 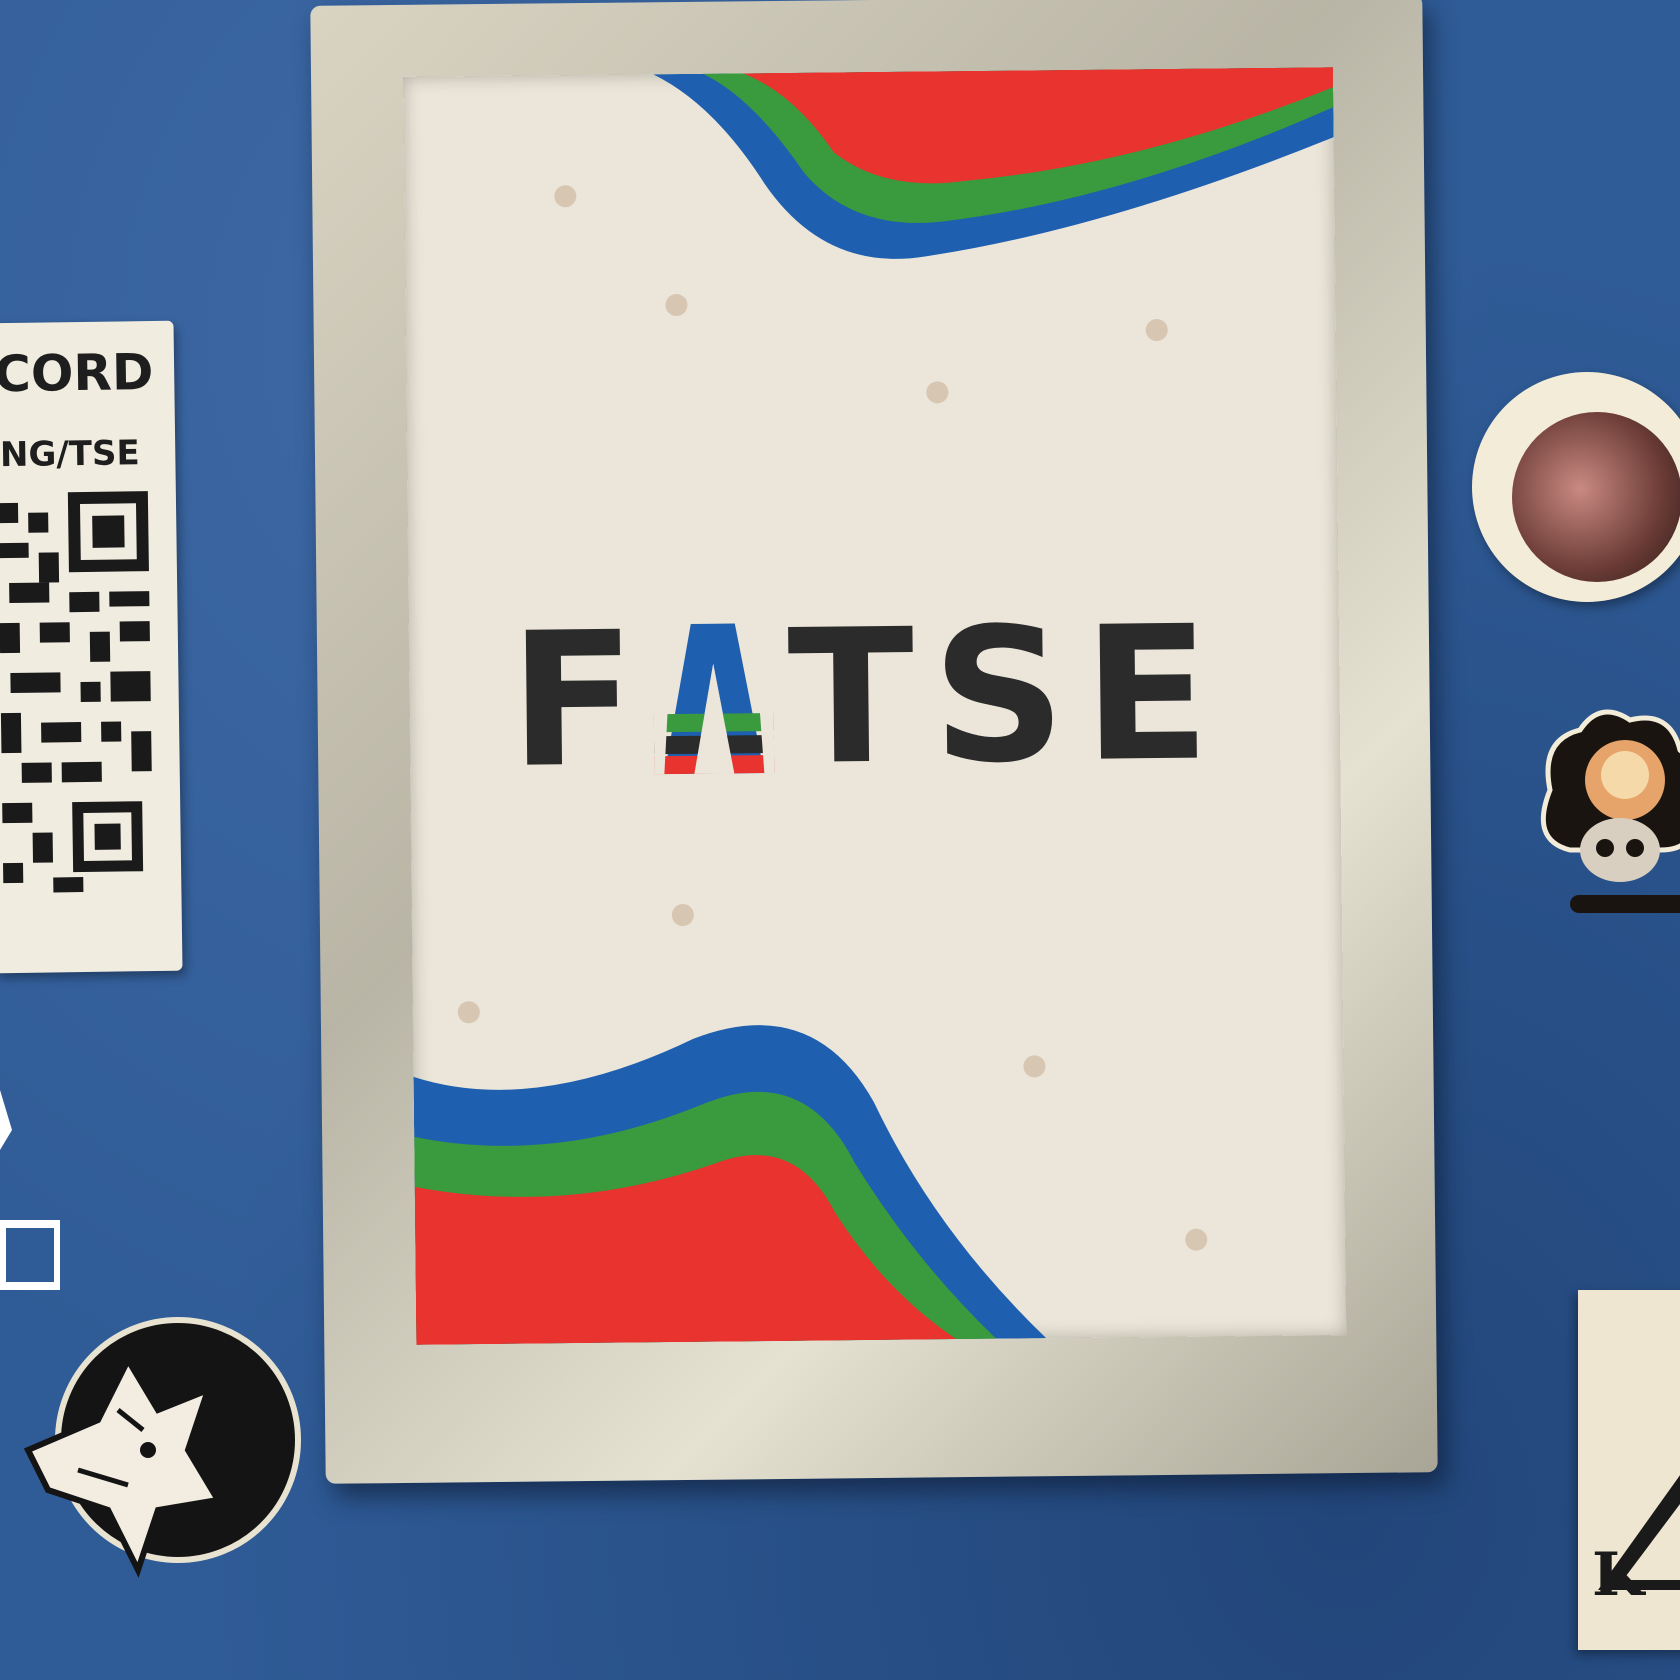 I want to click on portrait-image, so click(x=1596, y=497).